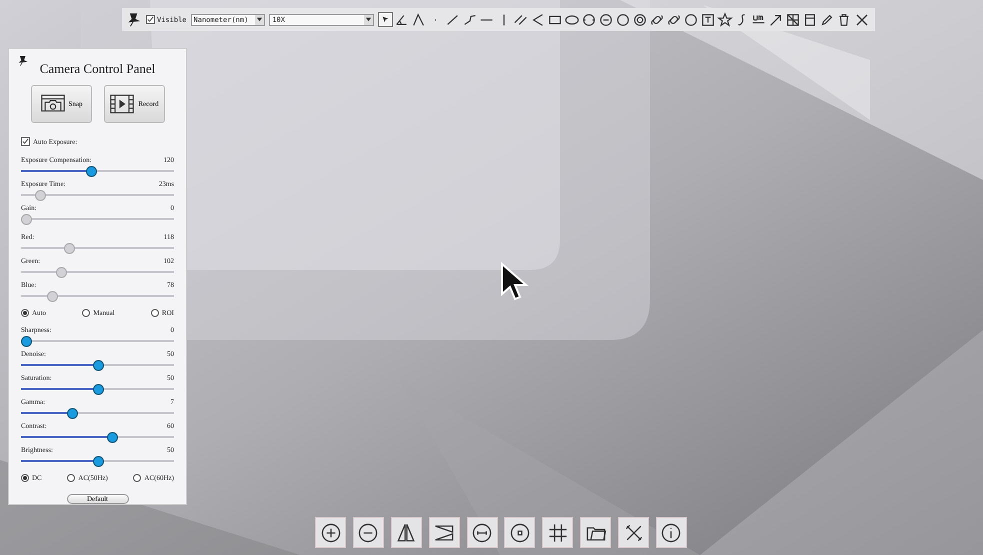 Image resolution: width=983 pixels, height=555 pixels. Describe the element at coordinates (406, 532) in the screenshot. I see `flip-vertical-button` at that location.